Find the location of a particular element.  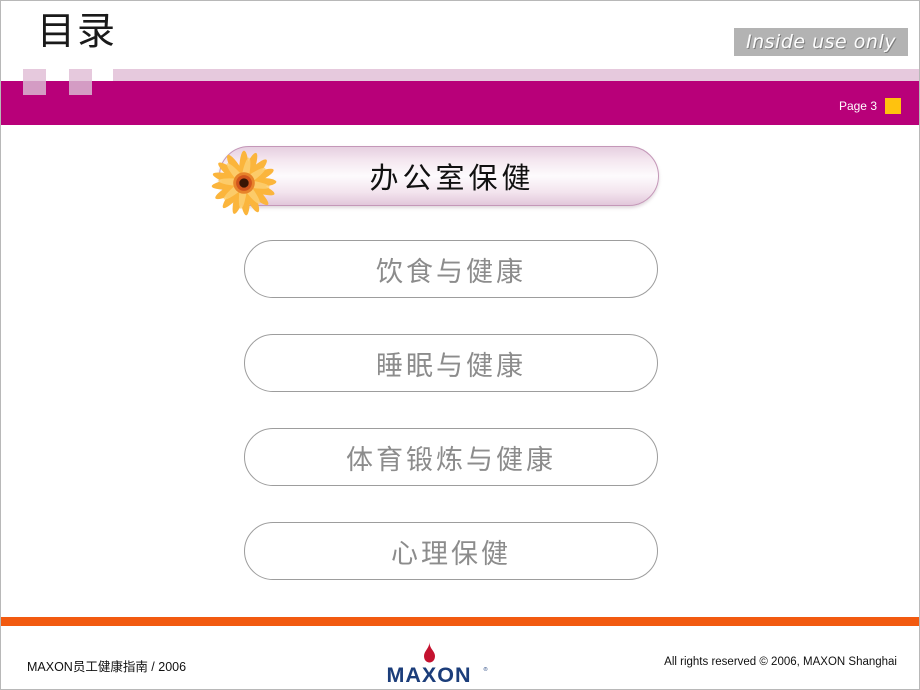

list-item-label: 饮食与健康 is located at coordinates (451, 272).